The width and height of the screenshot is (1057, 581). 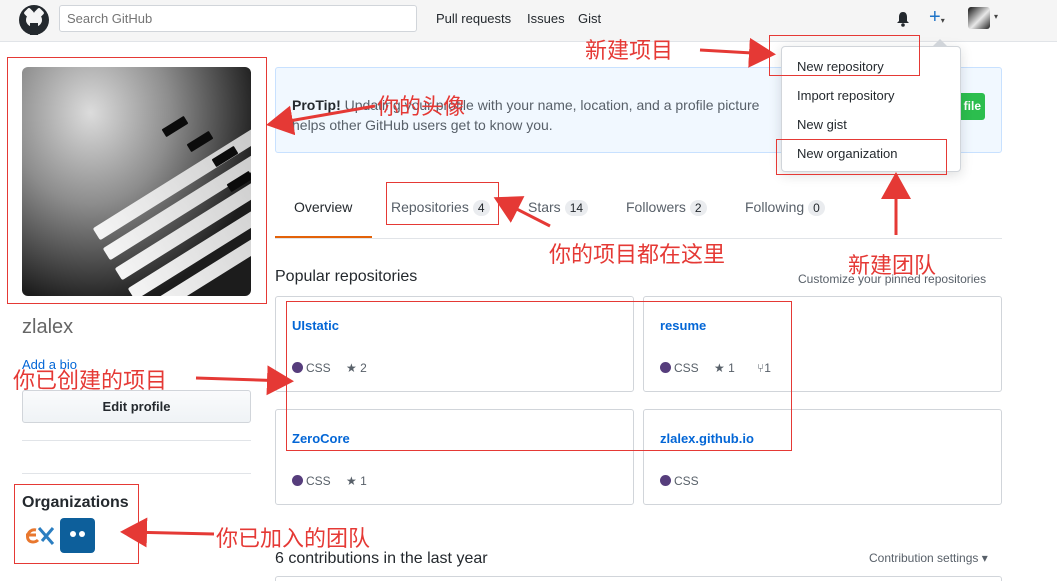 I want to click on bell-icon, so click(x=903, y=19).